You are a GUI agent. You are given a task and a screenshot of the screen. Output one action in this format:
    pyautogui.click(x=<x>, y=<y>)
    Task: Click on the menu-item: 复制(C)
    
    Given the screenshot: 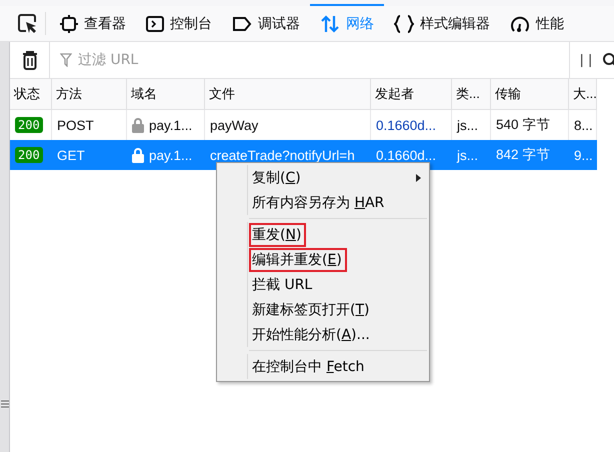 What is the action you would take?
    pyautogui.click(x=277, y=178)
    